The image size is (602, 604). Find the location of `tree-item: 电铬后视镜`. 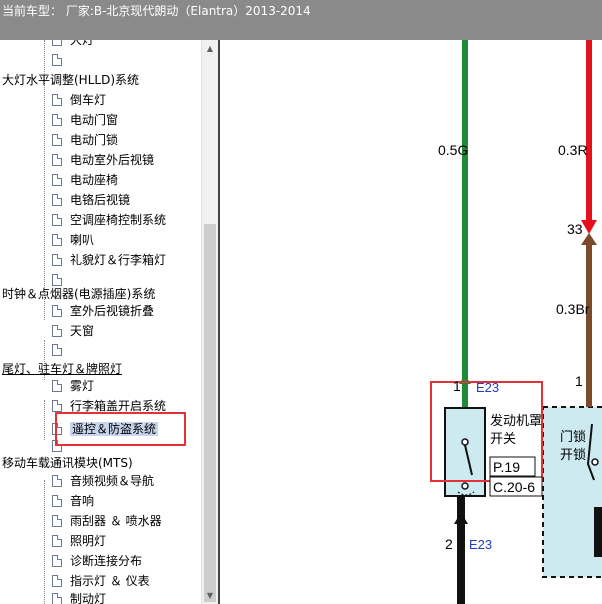

tree-item: 电铬后视镜 is located at coordinates (91, 200).